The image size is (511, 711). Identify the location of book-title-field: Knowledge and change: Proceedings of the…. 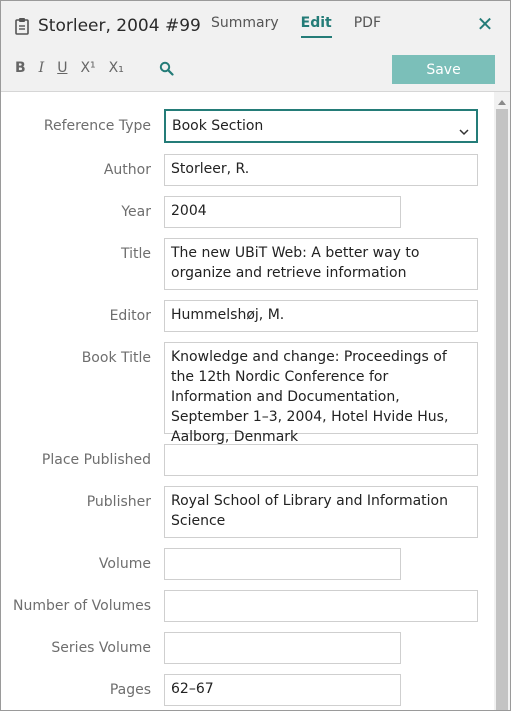
(321, 393).